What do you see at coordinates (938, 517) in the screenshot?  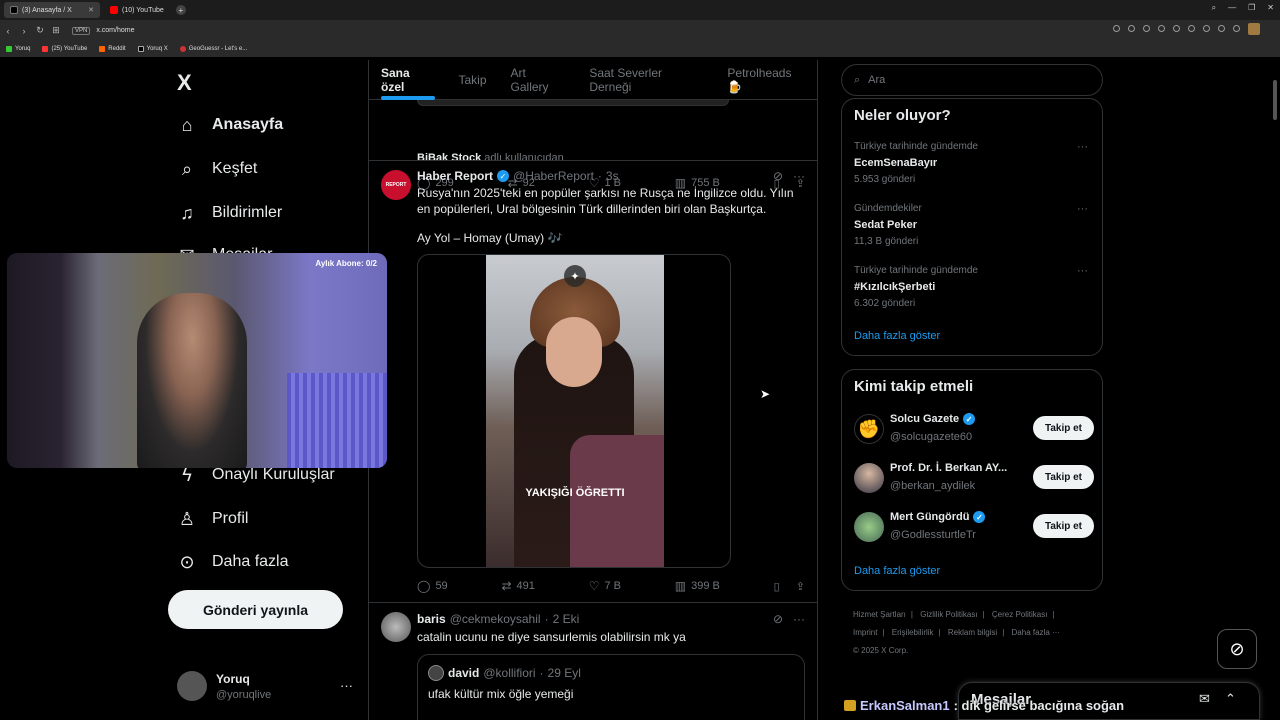 I see `suggestion-name-row: Mert Güngördü ✓` at bounding box center [938, 517].